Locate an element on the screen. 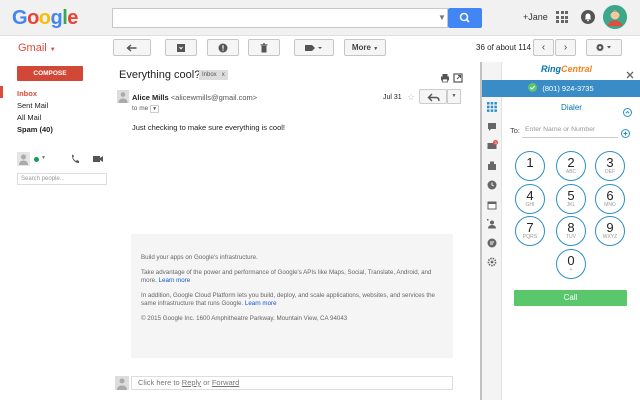 This screenshot has height=400, width=640. forward-link: Forward is located at coordinates (226, 382).